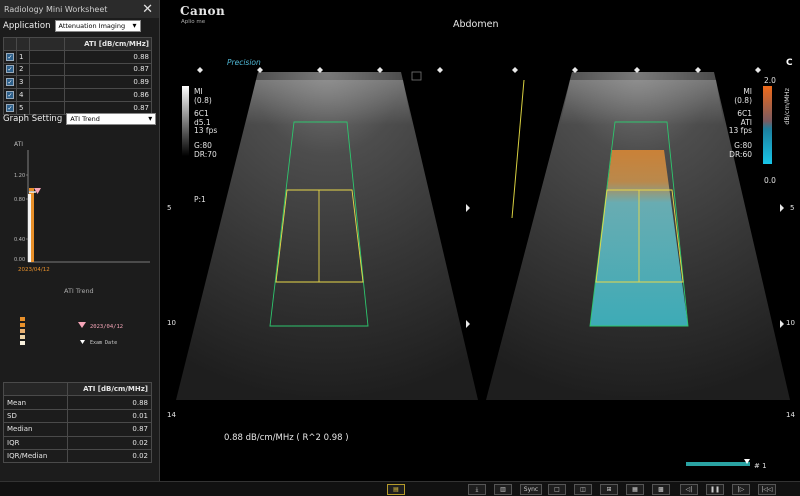  I want to click on bottom-toolbar: ▤ ⤓ ▥ Sync □ ◫ ⊞ ▦ ▩ ◁| ❚❚ |▷ |◁◁, so click(400, 488).